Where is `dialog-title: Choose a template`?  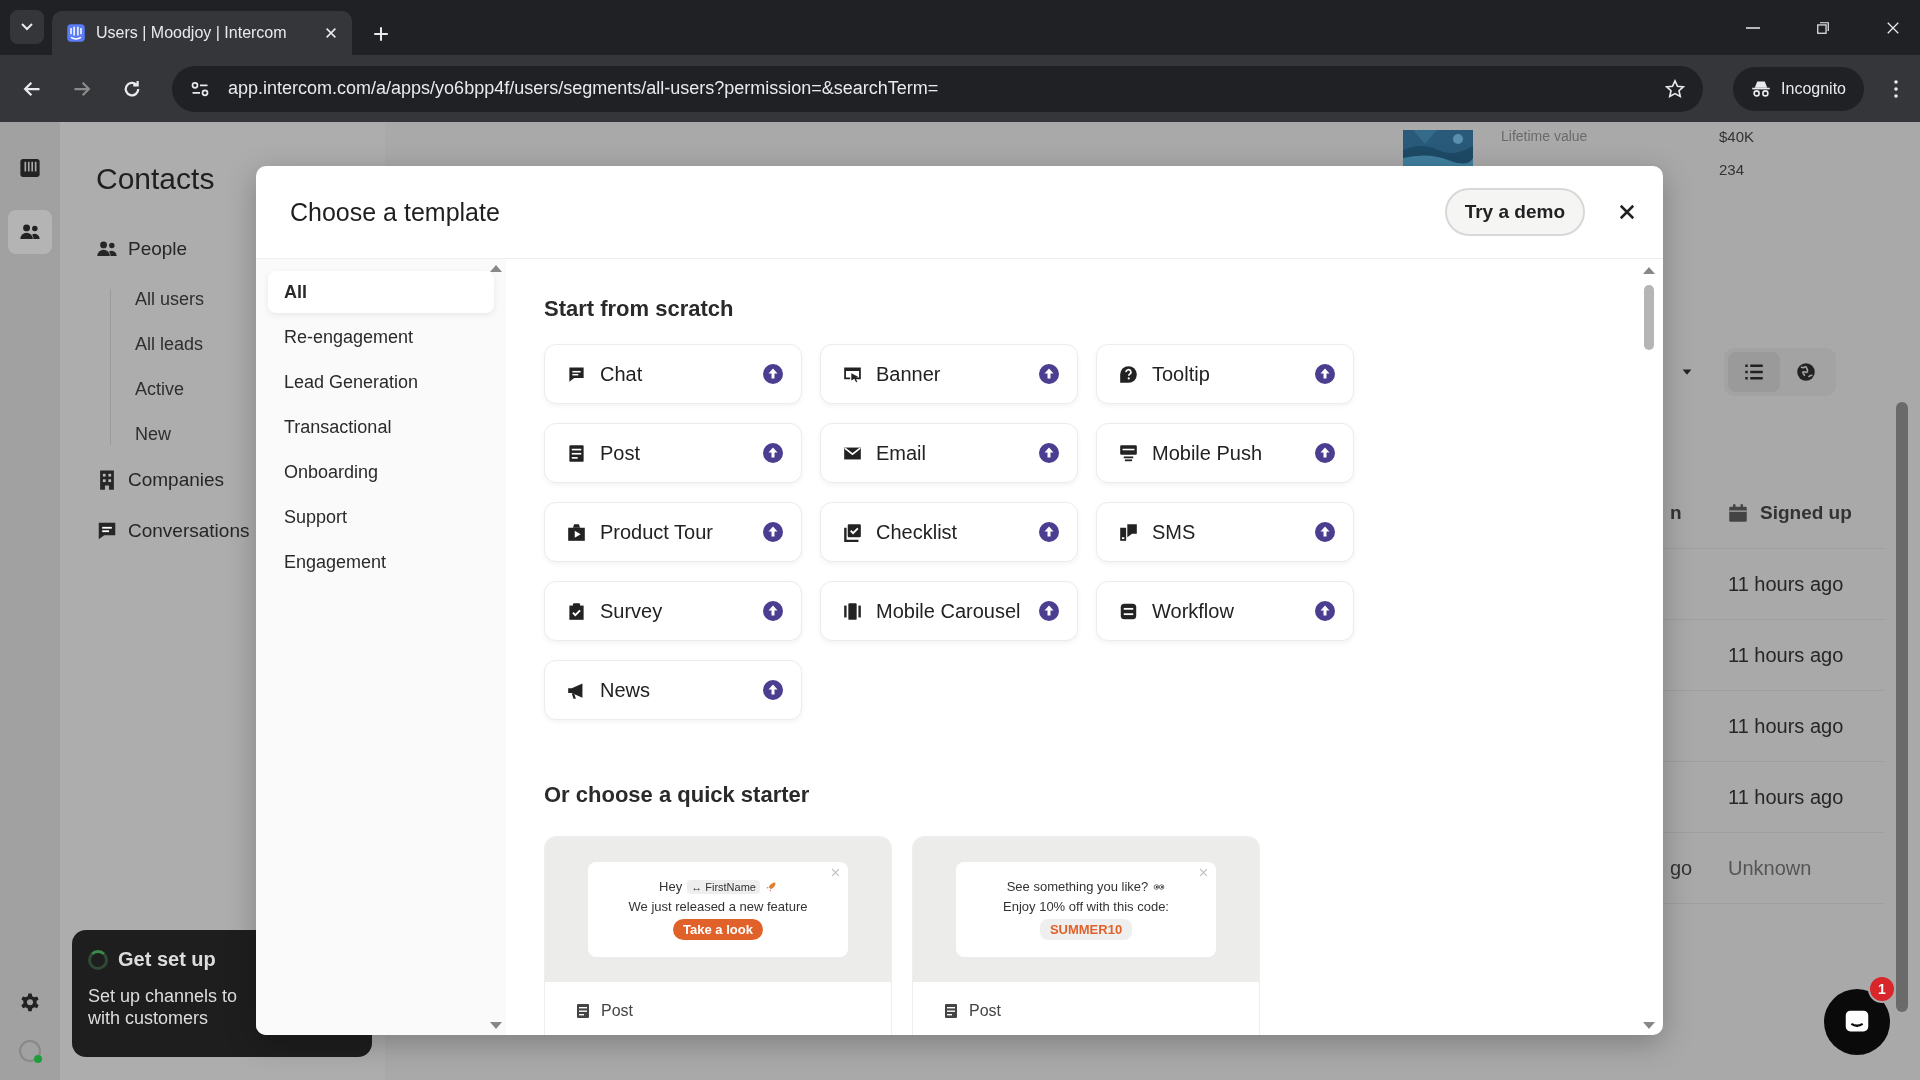 dialog-title: Choose a template is located at coordinates (395, 212).